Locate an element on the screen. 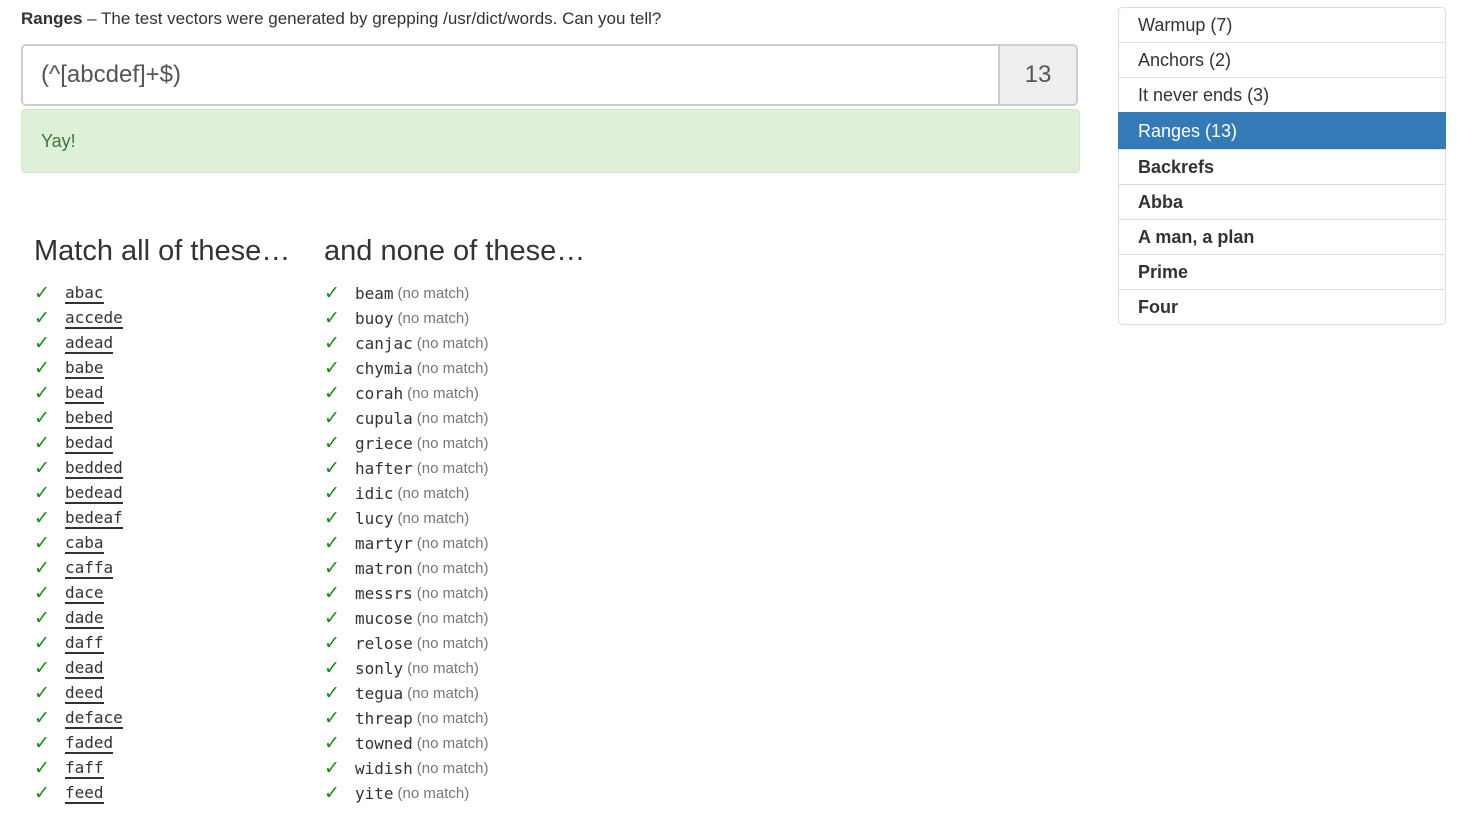 This screenshot has height=813, width=1482. nomatch-word: beam is located at coordinates (374, 293).